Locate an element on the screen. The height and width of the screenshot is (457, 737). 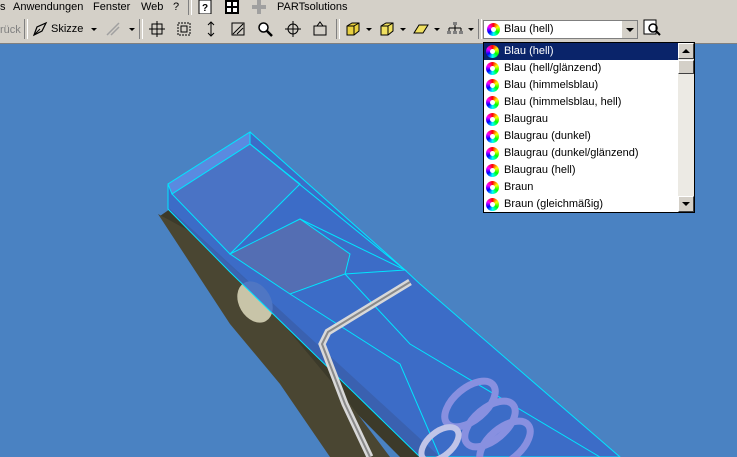
grid-document-icon is located at coordinates (232, 7).